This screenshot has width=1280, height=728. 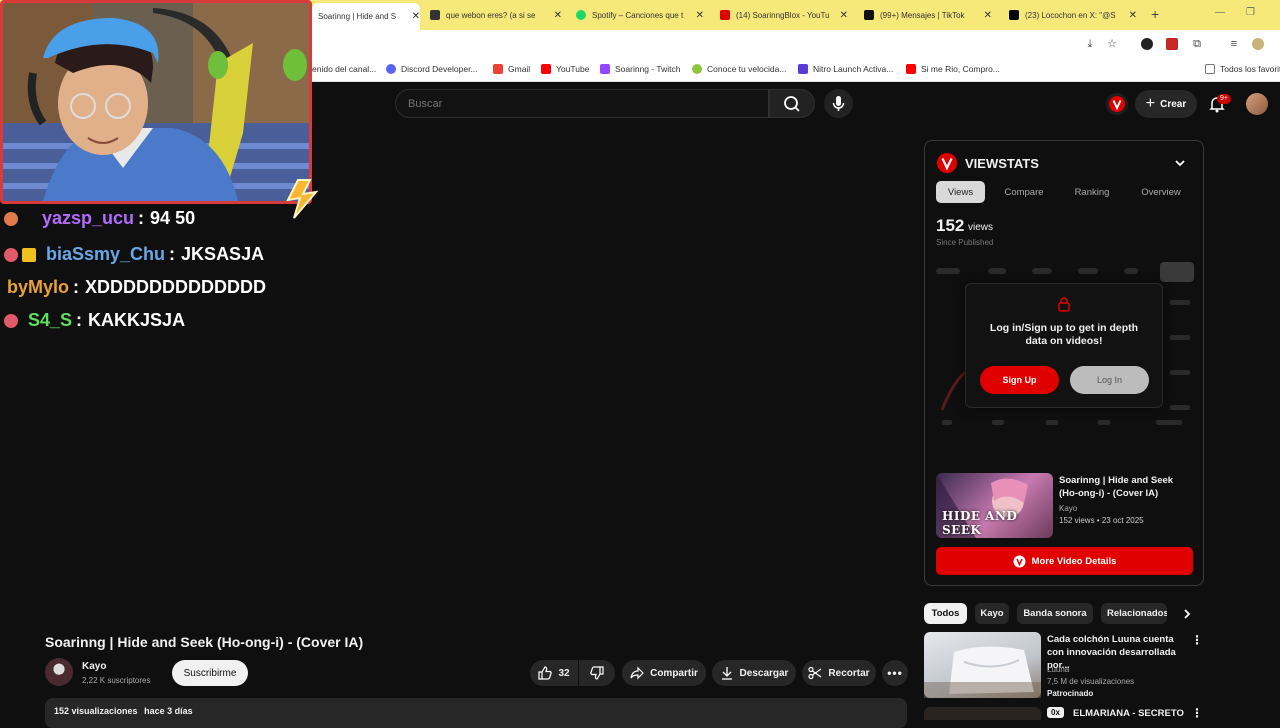 I want to click on view-count: 152 visualizaciones, so click(x=96, y=711).